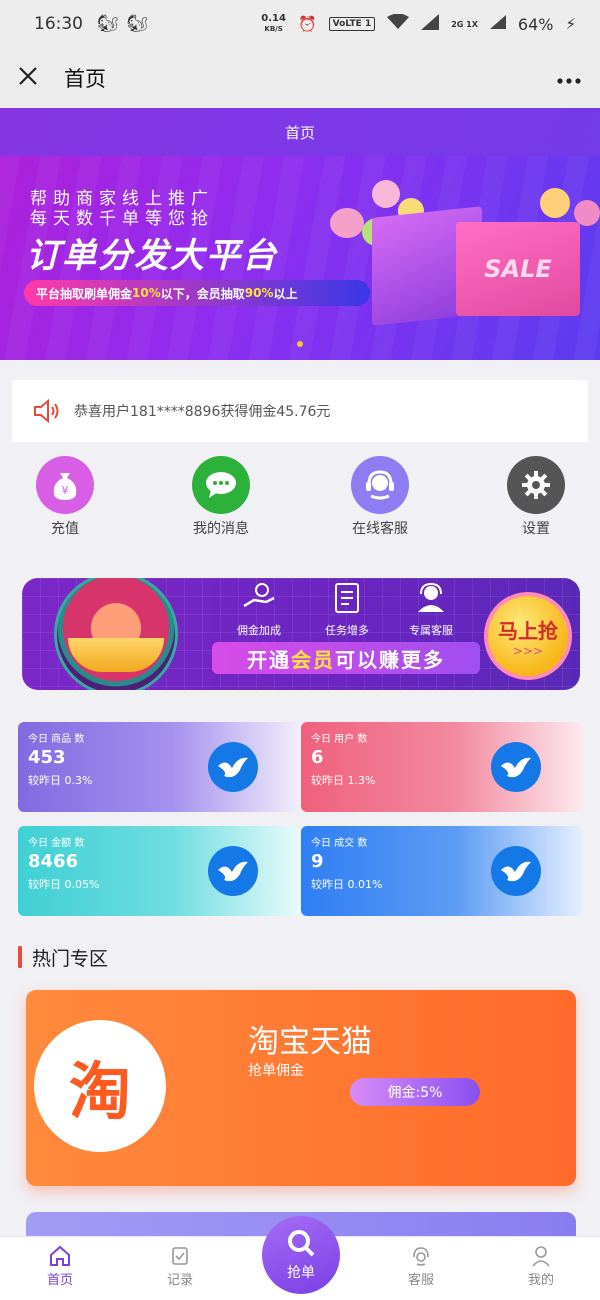  What do you see at coordinates (541, 1256) in the screenshot?
I see `user-icon` at bounding box center [541, 1256].